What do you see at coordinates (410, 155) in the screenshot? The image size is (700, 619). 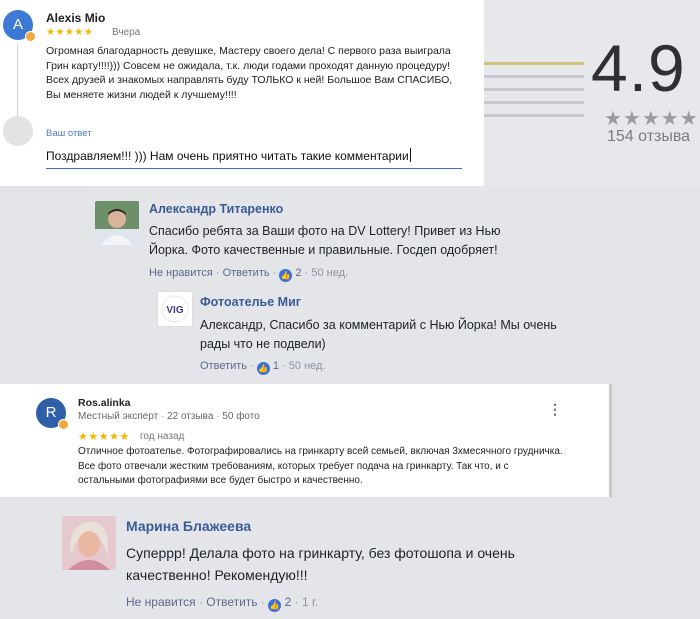 I see `text-cursor` at bounding box center [410, 155].